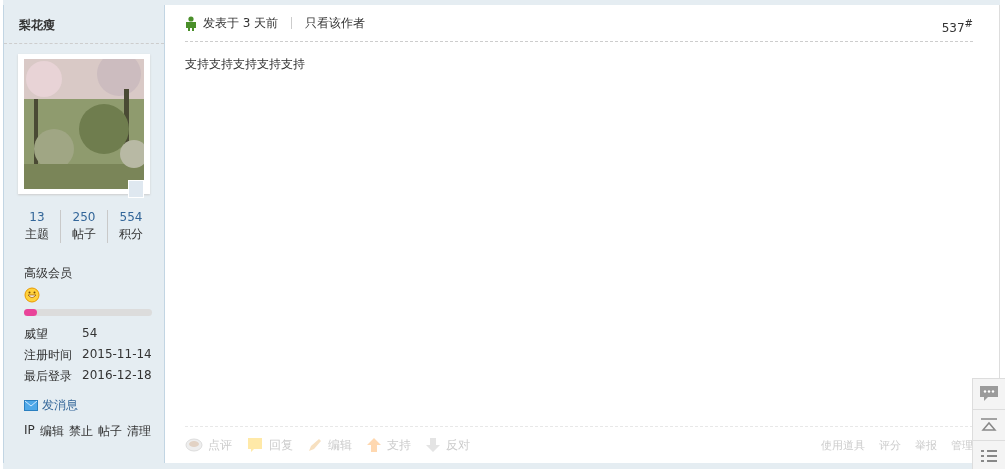 The height and width of the screenshot is (469, 1005). I want to click on post-time: 发表于 3 天前, so click(241, 23).